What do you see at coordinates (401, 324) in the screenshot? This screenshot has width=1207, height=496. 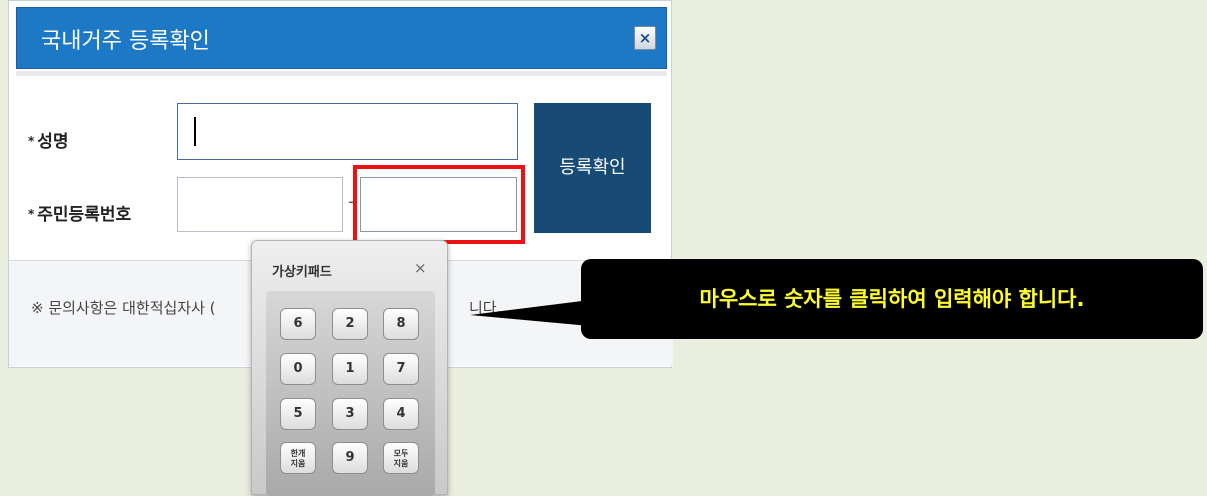 I see `keypad-key-8: 8` at bounding box center [401, 324].